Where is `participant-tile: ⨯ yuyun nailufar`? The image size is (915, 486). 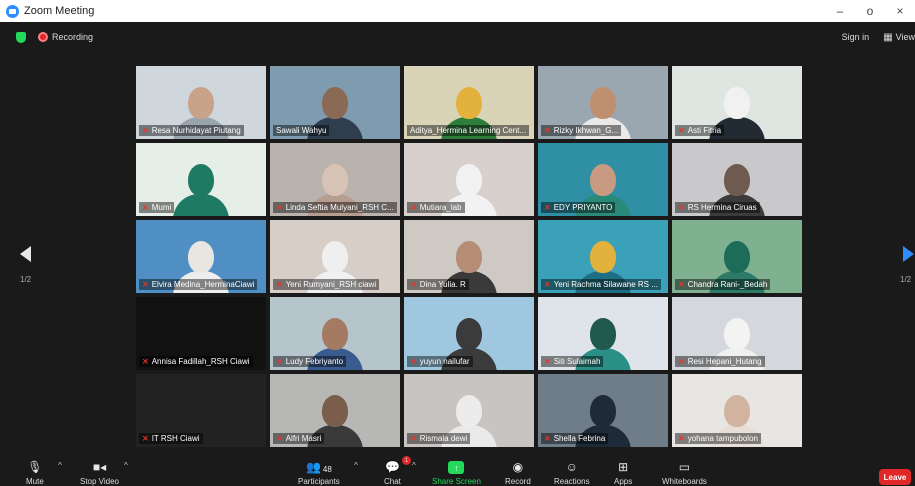 participant-tile: ⨯ yuyun nailufar is located at coordinates (469, 333).